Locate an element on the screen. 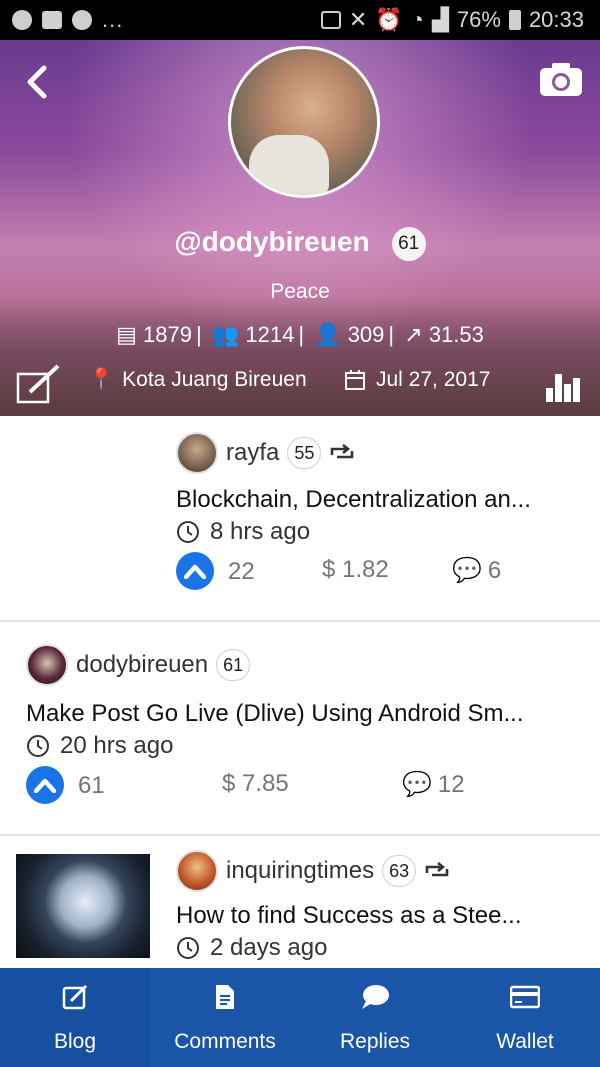 The width and height of the screenshot is (600, 1067). tab-blog-label: Blog is located at coordinates (75, 1041).